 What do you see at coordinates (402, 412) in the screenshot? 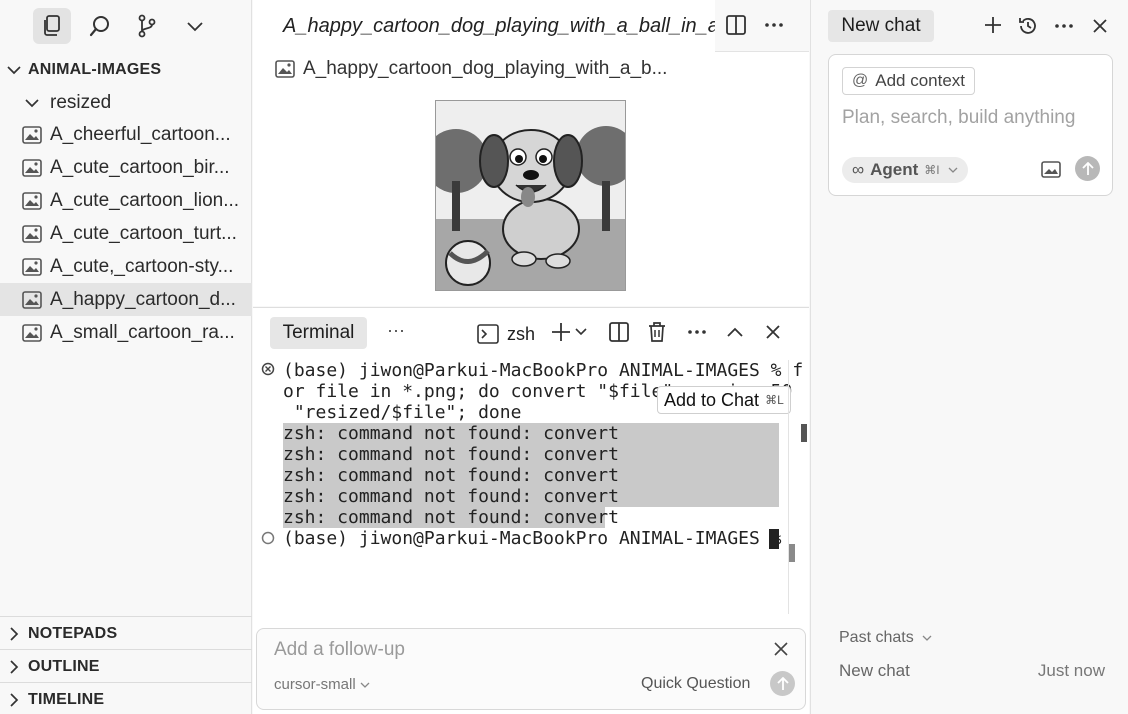
I see `terminal-line: "resized/$file"; done` at bounding box center [402, 412].